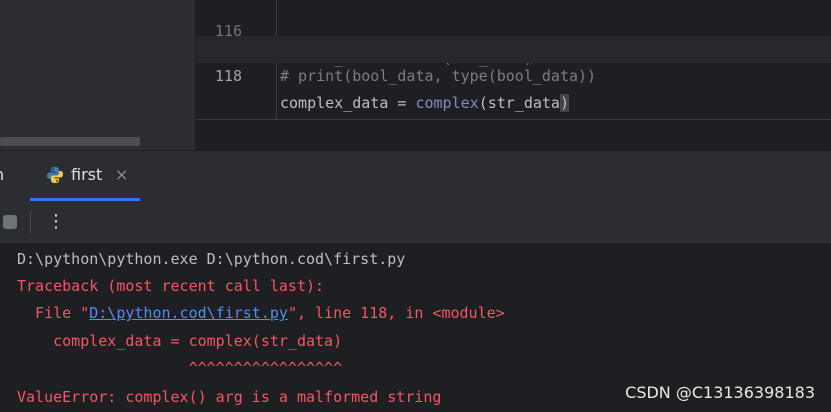 The image size is (831, 412). I want to click on current-code-line: 118 complex_data = complex(str_data), so click(513, 74).